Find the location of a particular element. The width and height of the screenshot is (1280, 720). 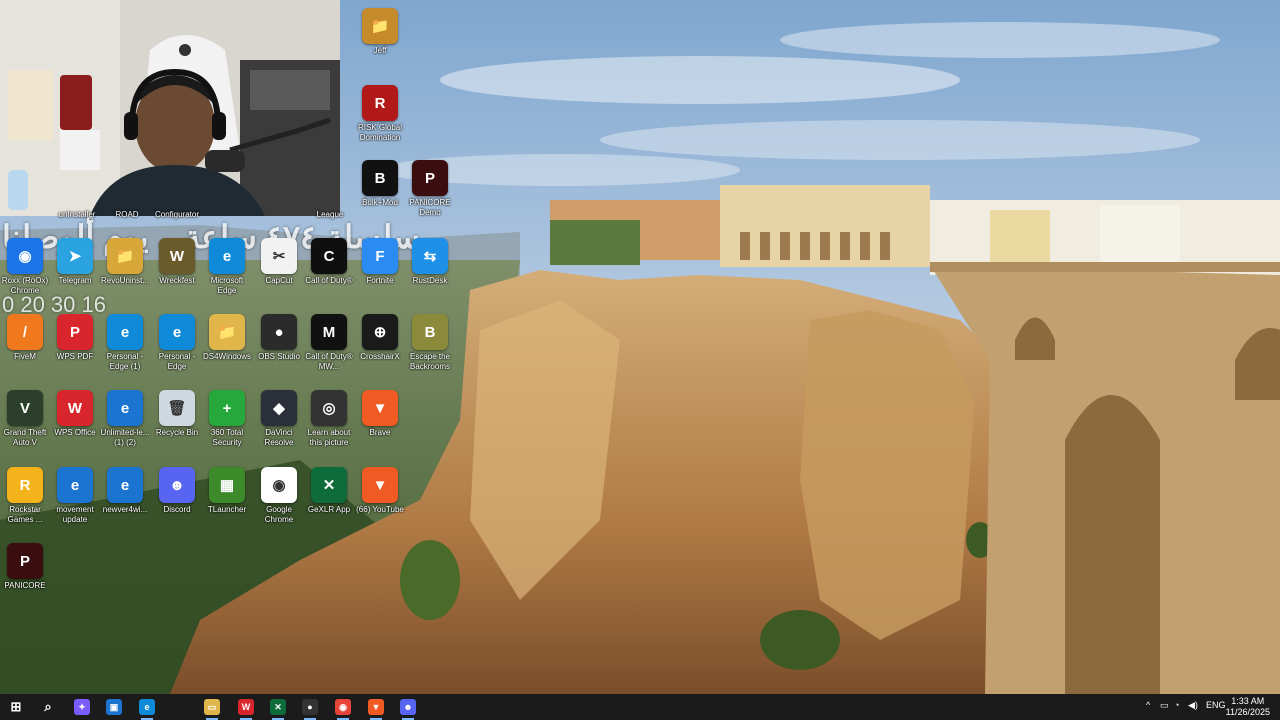

taskbar-discord-button: ☻ is located at coordinates (408, 708).